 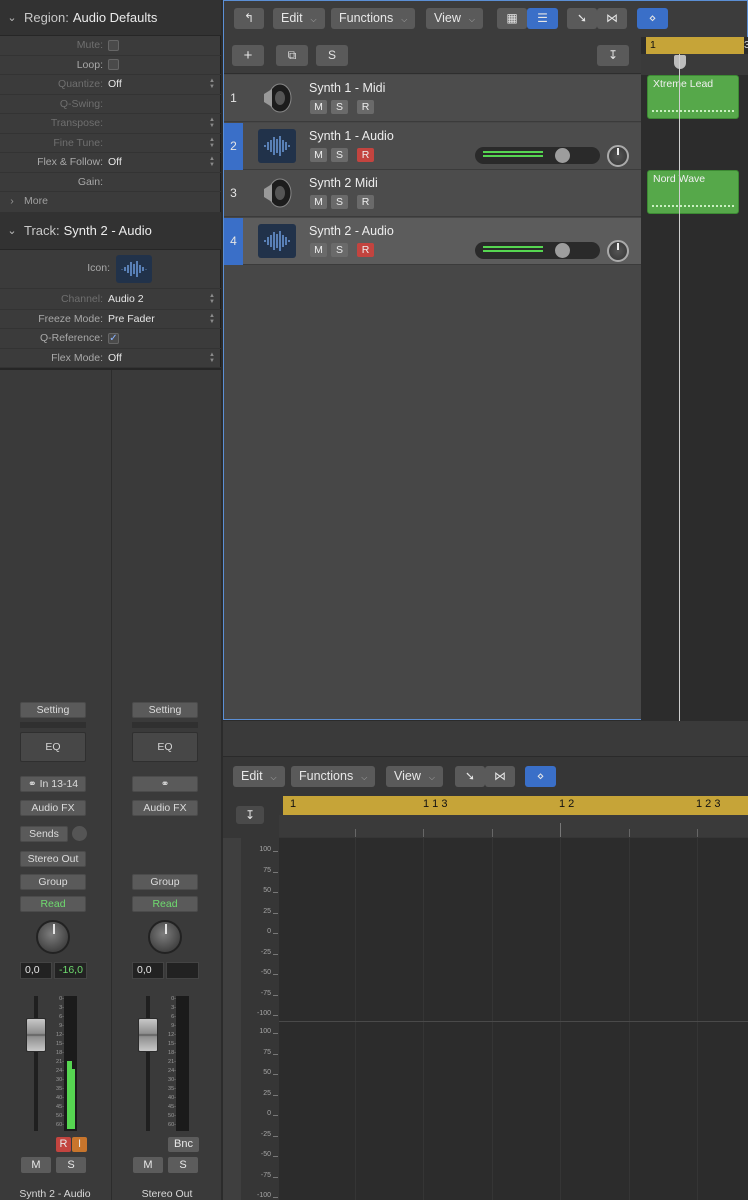 What do you see at coordinates (44, 834) in the screenshot?
I see `sends-slot: Sends` at bounding box center [44, 834].